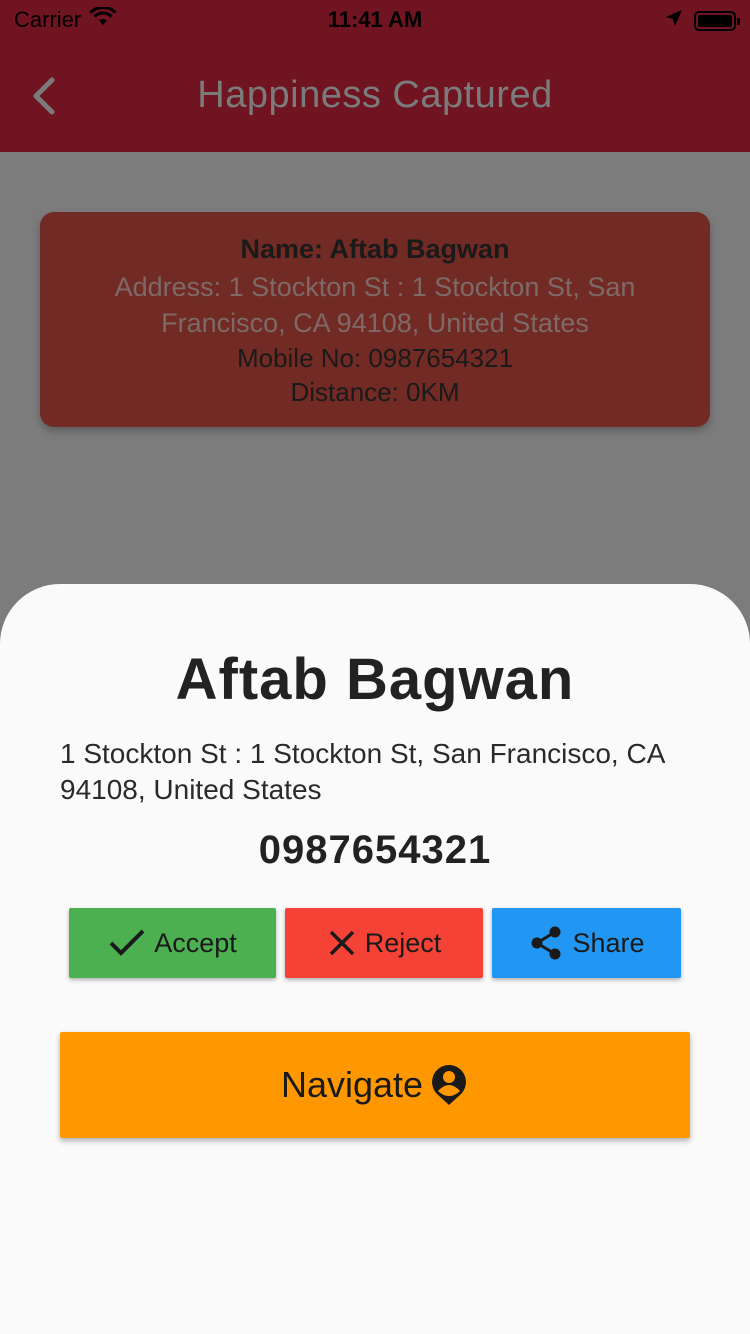 This screenshot has height=1334, width=750. I want to click on share-icon, so click(546, 943).